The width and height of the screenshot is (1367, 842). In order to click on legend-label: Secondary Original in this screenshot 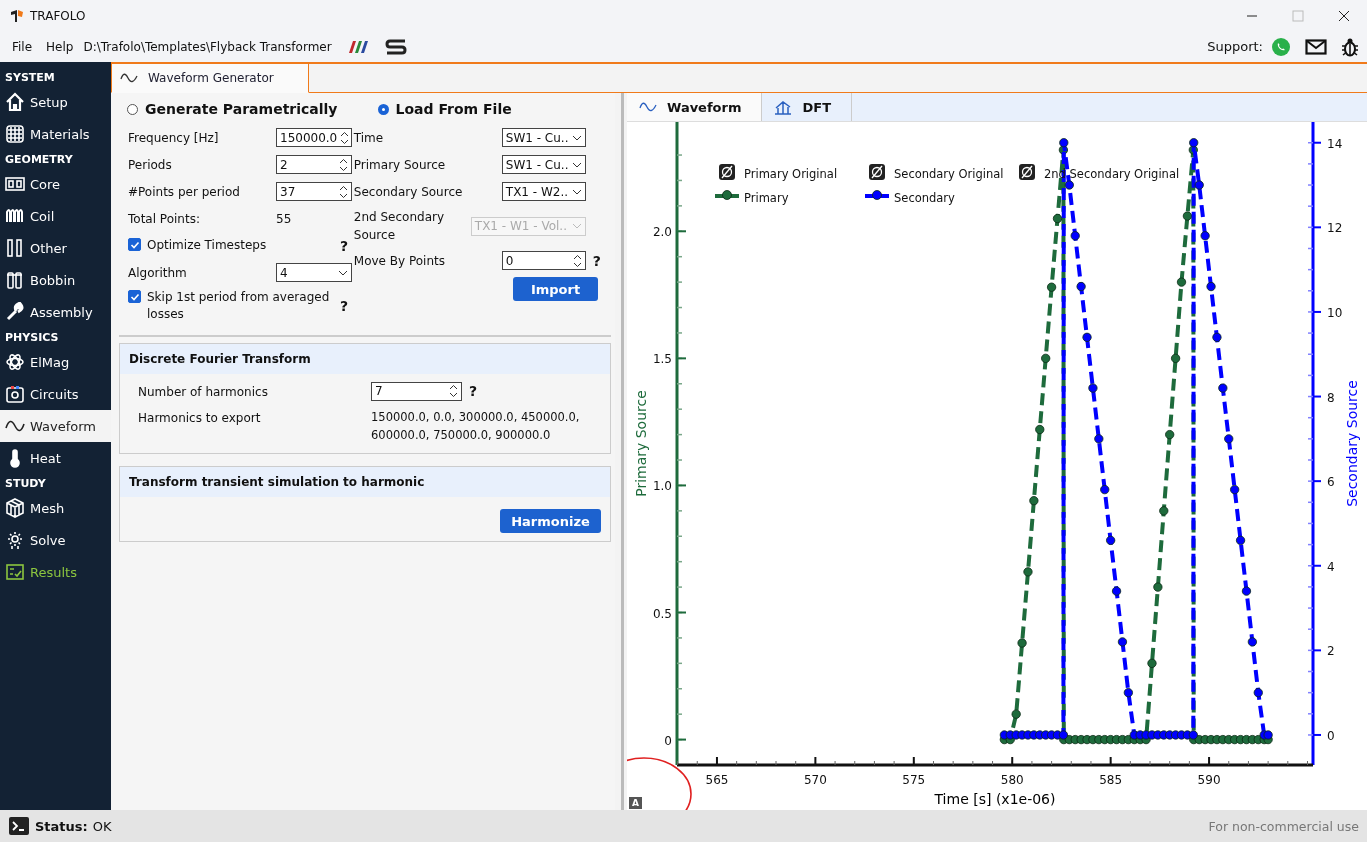, I will do `click(949, 174)`.